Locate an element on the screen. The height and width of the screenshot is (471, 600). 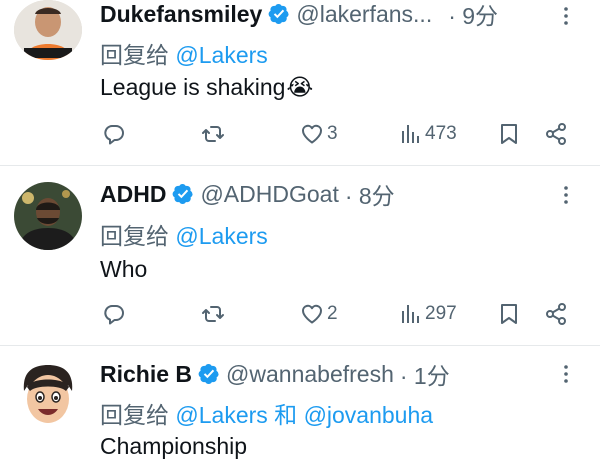
views-button: 297 is located at coordinates (427, 314).